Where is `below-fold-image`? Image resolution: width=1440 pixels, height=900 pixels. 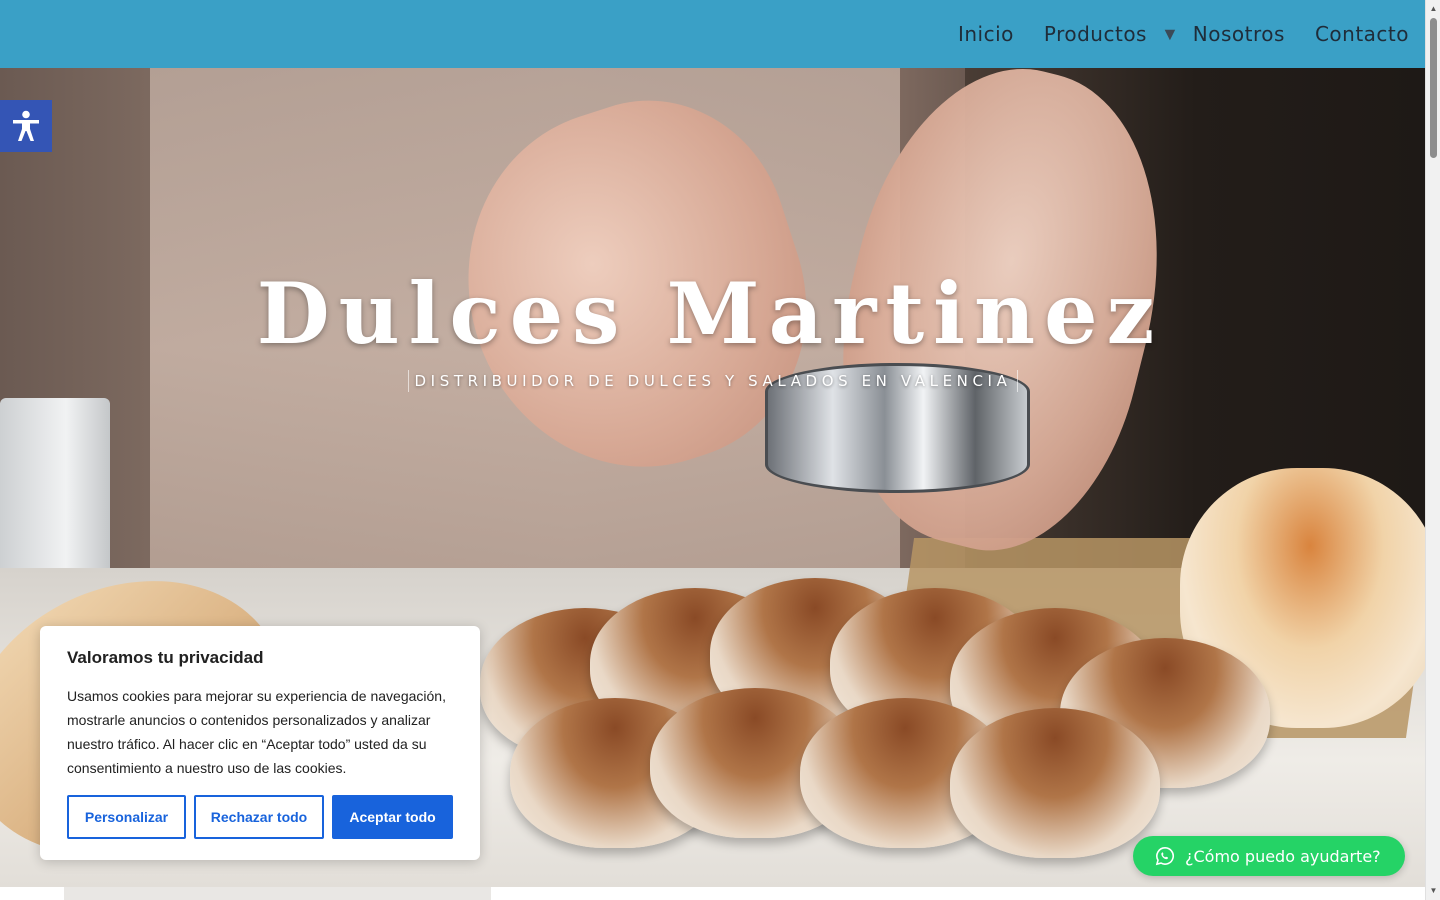
below-fold-image is located at coordinates (277, 893).